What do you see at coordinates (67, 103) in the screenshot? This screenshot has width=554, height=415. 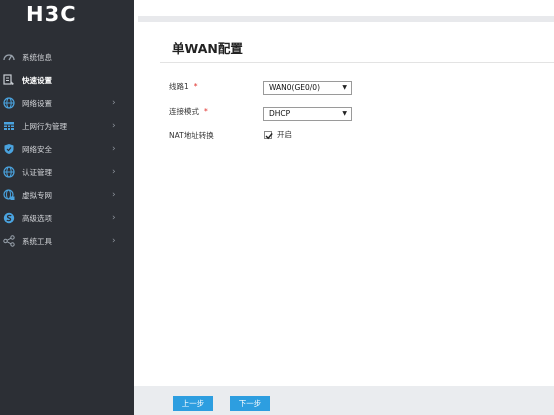 I see `sidebar-item-network-settings: 网络设置 ›` at bounding box center [67, 103].